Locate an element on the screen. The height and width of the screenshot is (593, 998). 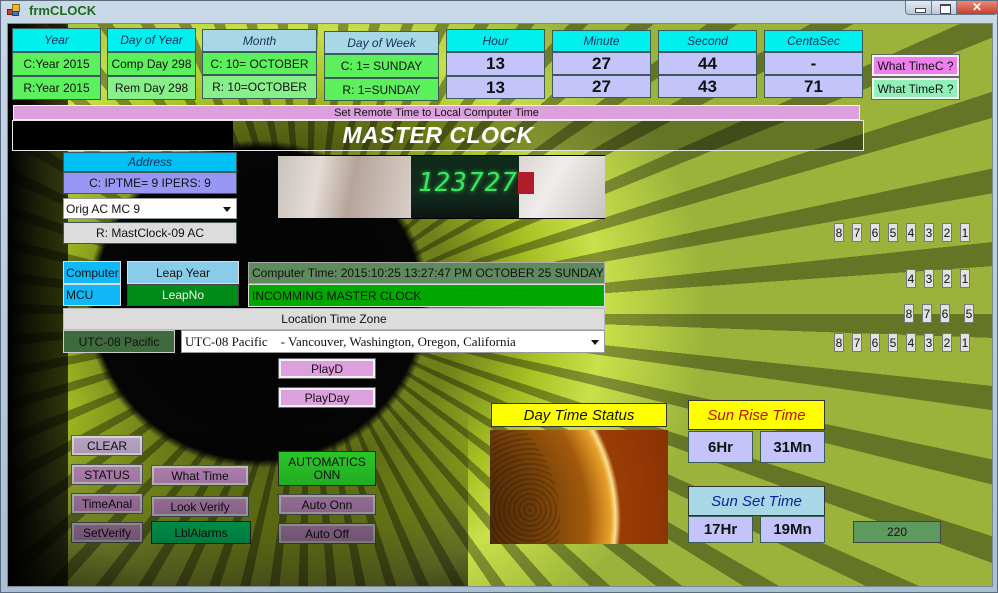
sun-rise-hours: 6Hr is located at coordinates (720, 447).